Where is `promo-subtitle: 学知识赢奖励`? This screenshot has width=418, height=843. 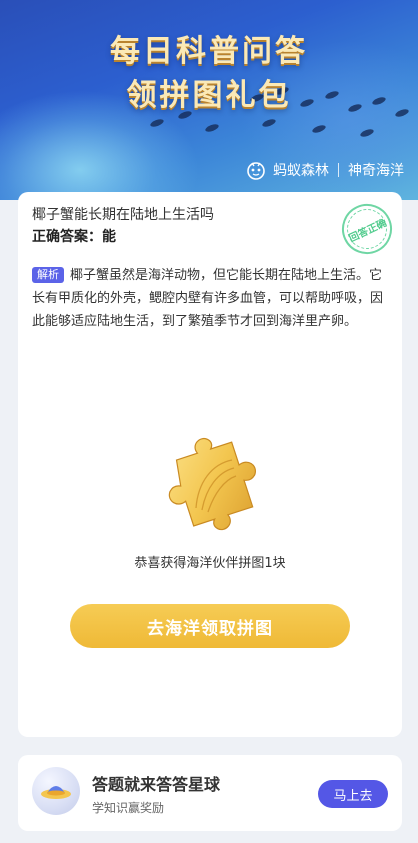
promo-subtitle: 学知识赢奖励 is located at coordinates (128, 808).